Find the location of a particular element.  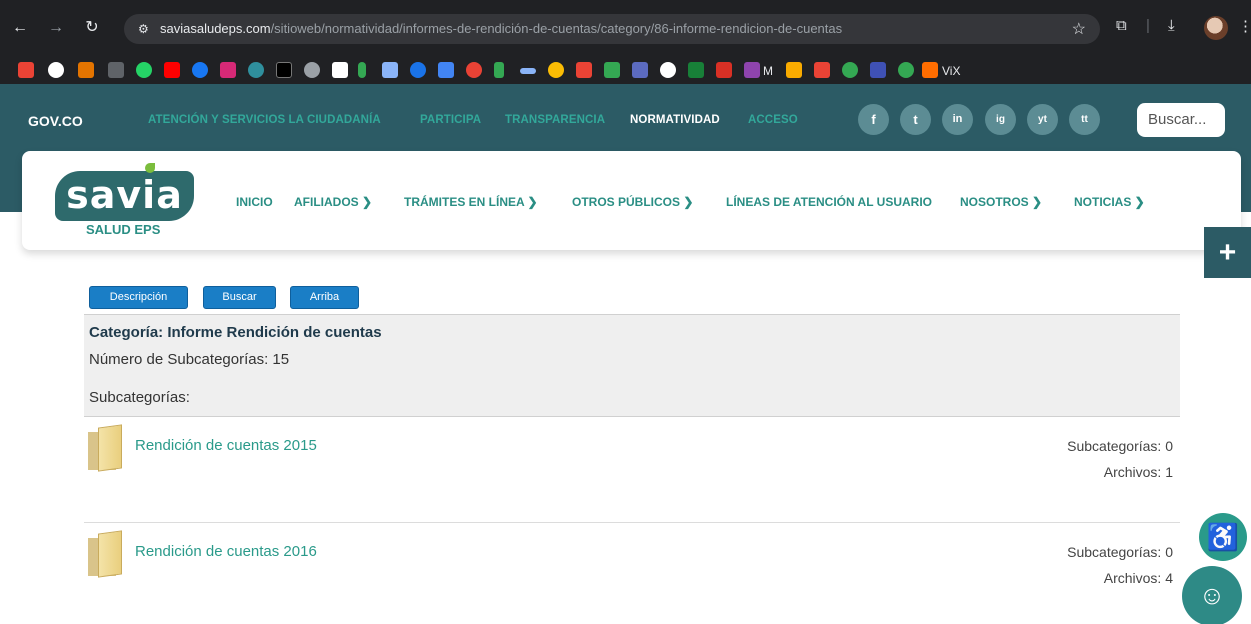

bookmark-instagram-icon is located at coordinates (228, 70).